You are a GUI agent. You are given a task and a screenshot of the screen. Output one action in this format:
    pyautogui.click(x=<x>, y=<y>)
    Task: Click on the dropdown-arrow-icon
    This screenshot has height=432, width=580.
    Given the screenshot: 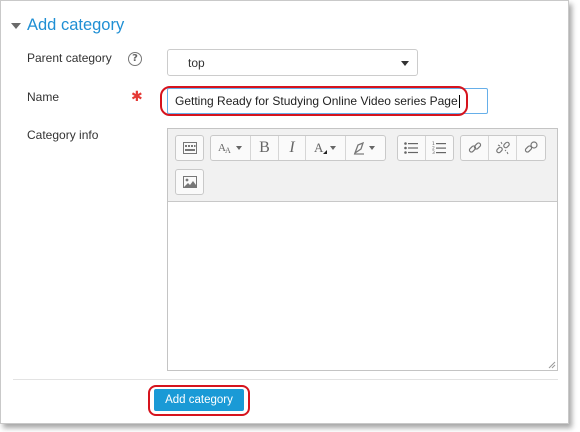 What is the action you would take?
    pyautogui.click(x=405, y=63)
    